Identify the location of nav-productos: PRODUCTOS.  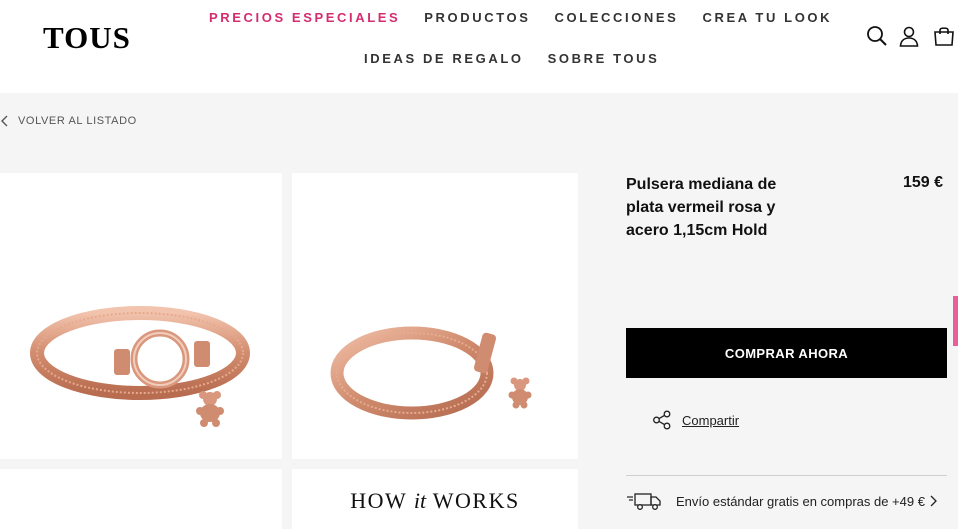
(477, 17).